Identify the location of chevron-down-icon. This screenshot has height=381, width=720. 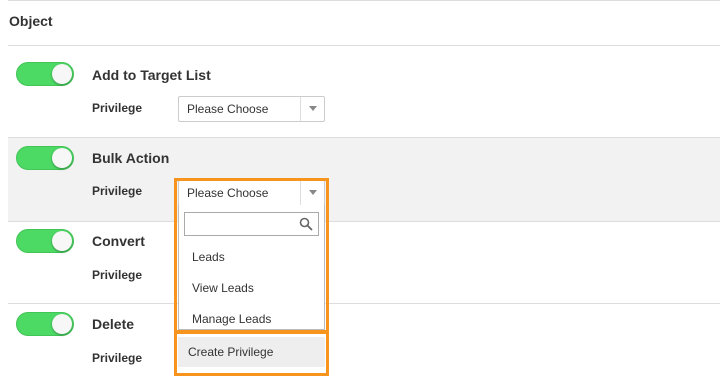
(313, 108).